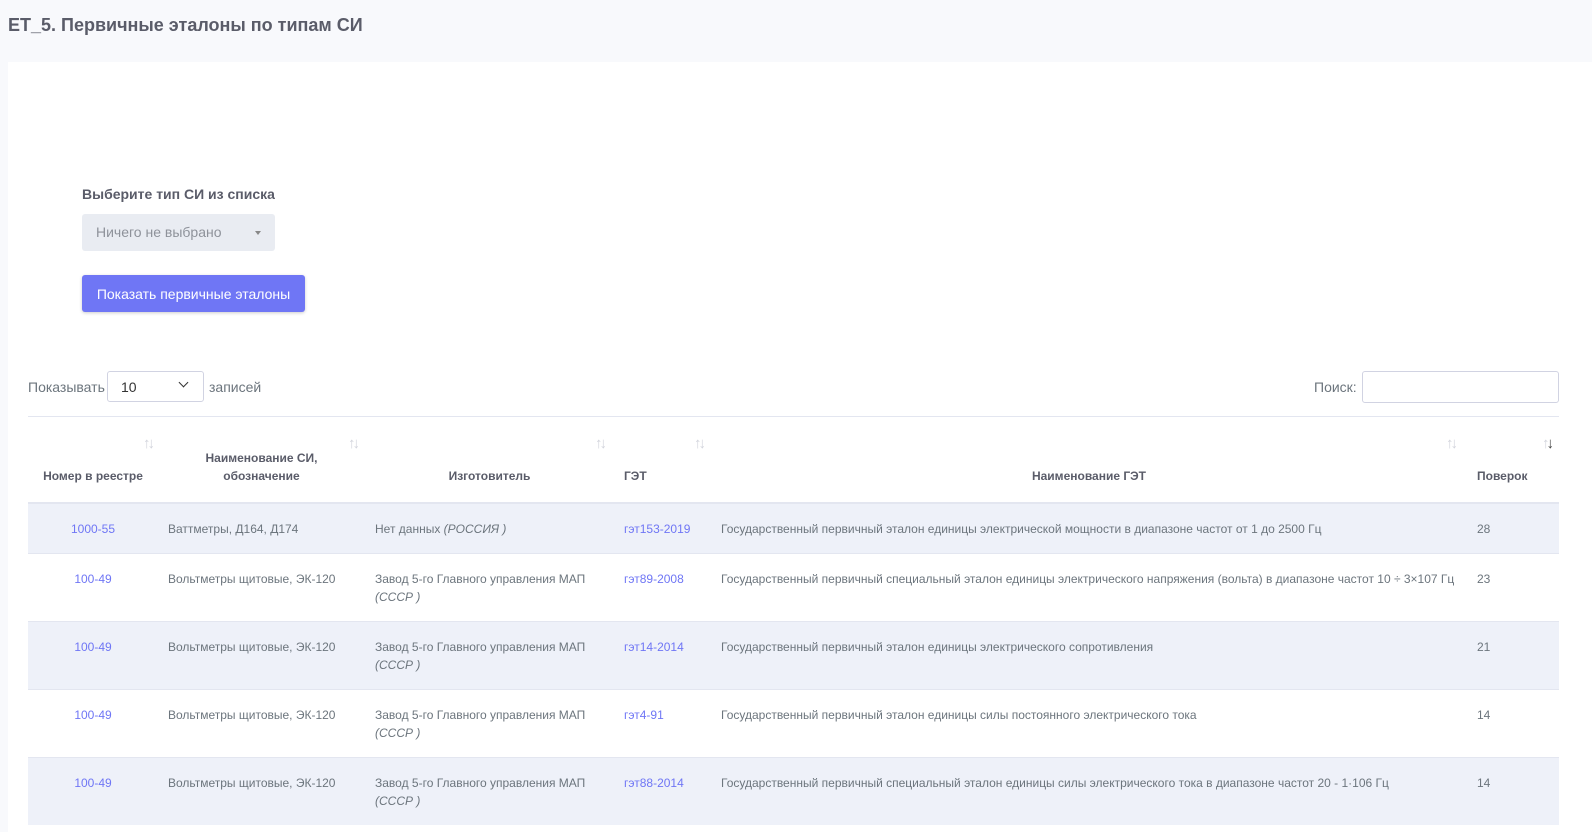  Describe the element at coordinates (662, 528) in the screenshot. I see `get-link: гэт153-2019` at that location.